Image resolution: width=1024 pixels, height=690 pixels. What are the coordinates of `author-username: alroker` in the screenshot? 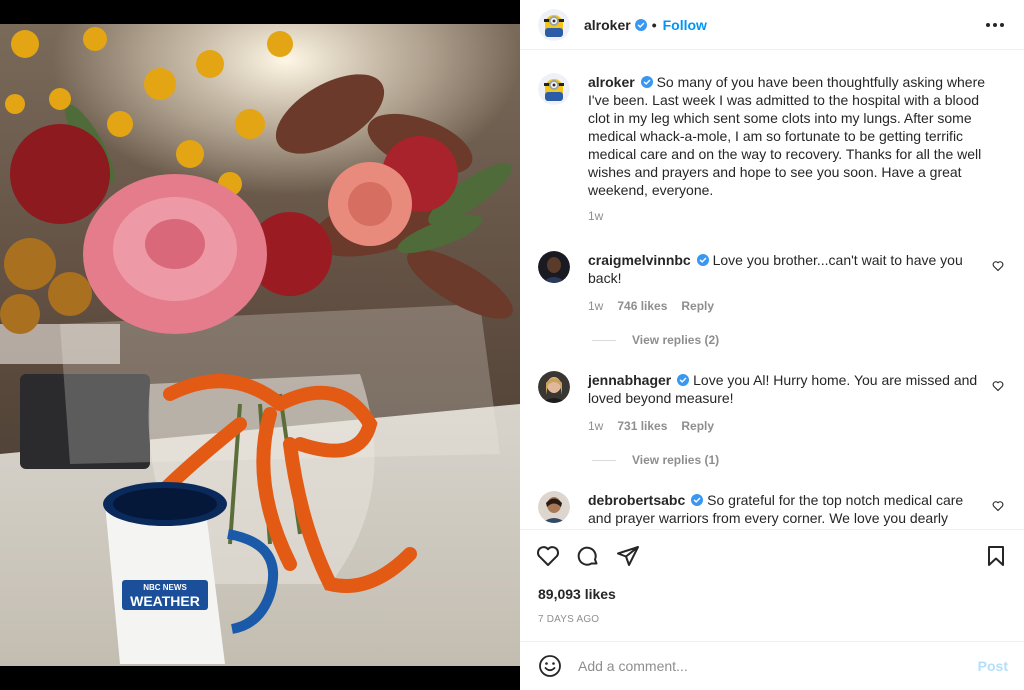 It's located at (607, 25).